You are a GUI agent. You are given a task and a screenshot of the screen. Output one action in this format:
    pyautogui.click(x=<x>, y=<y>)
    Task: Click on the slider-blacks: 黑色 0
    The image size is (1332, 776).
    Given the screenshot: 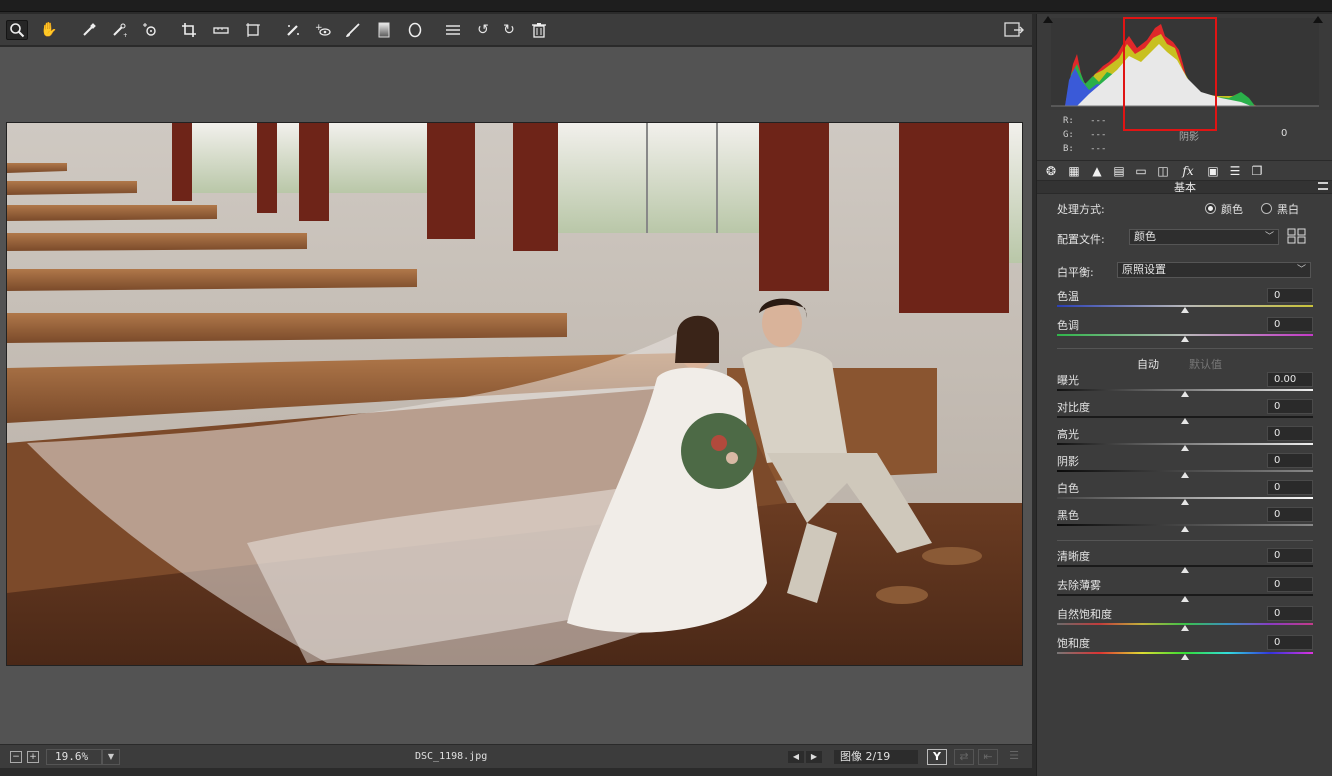 What is the action you would take?
    pyautogui.click(x=1185, y=520)
    